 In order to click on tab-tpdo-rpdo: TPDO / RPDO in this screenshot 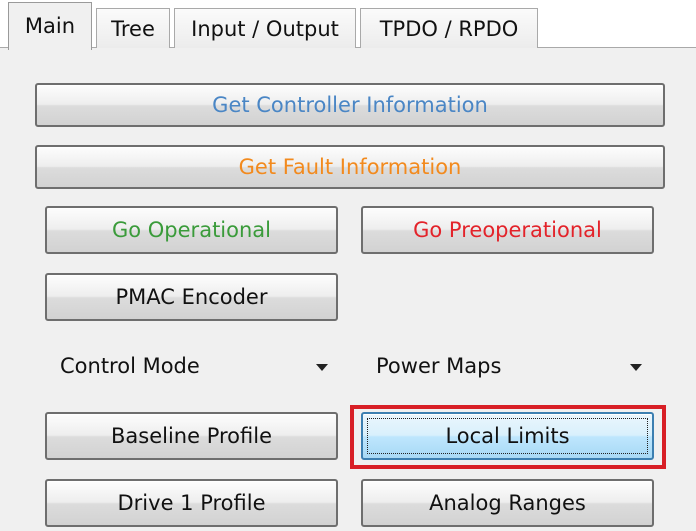, I will do `click(449, 28)`.